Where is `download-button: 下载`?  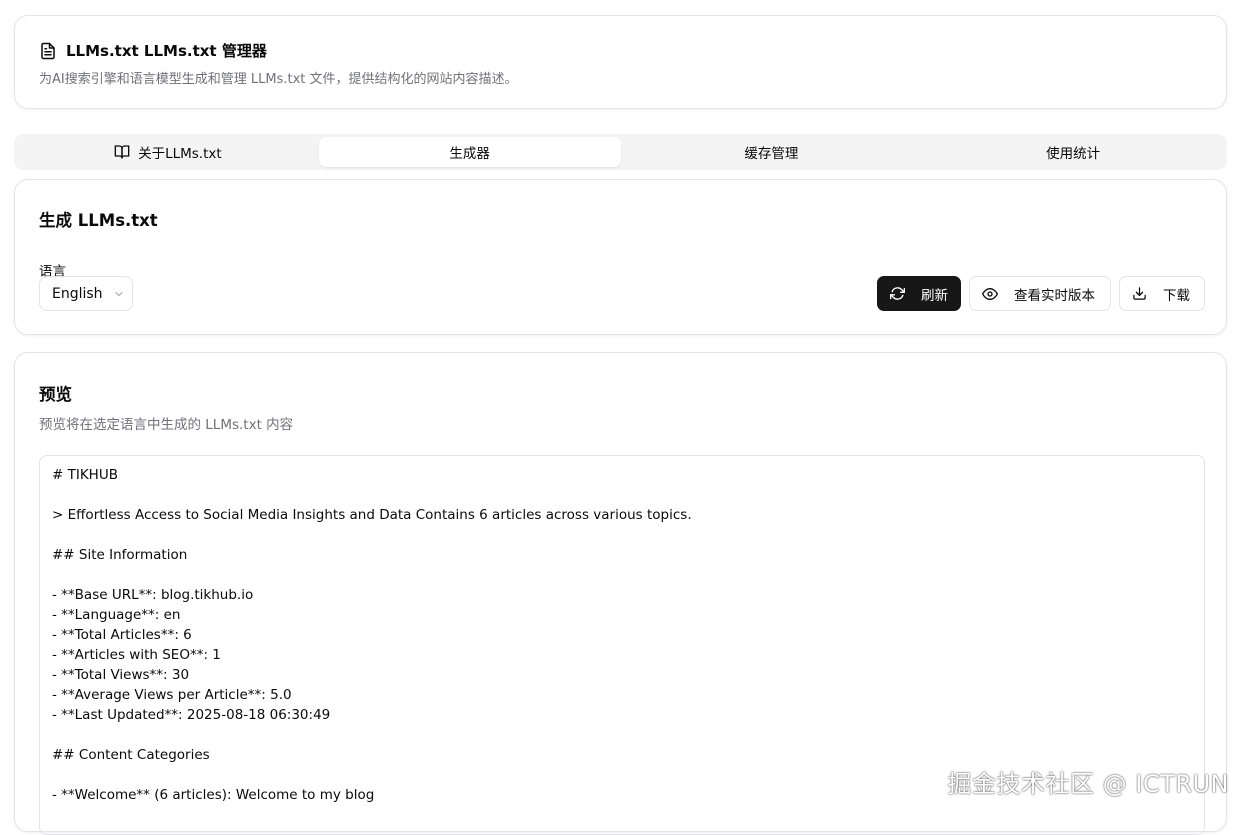 download-button: 下载 is located at coordinates (1162, 293).